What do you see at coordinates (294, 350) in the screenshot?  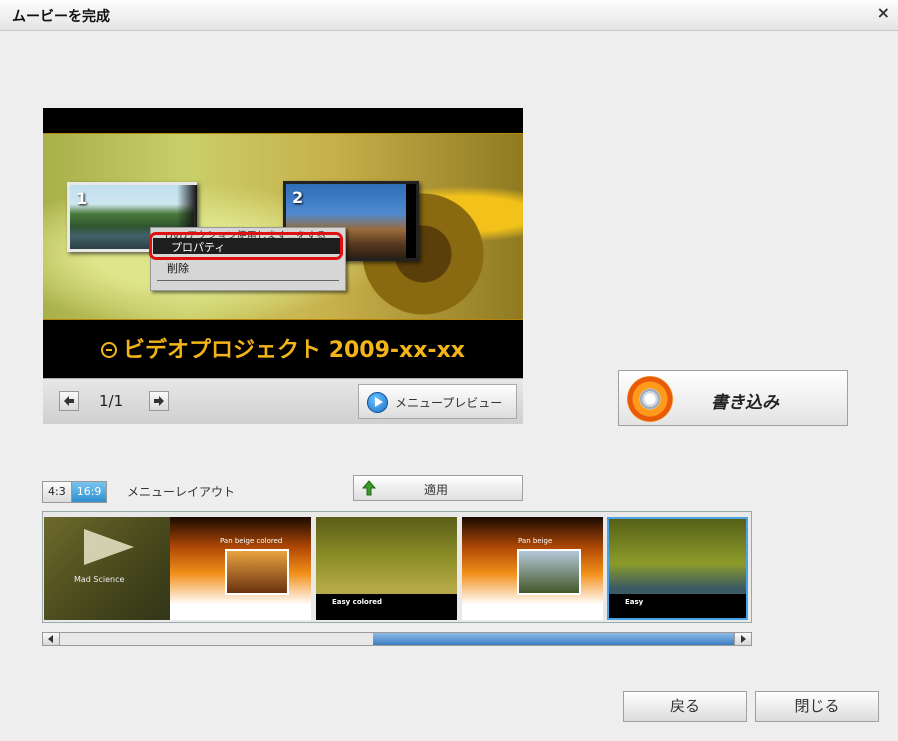 I see `menu-title-text: ビデオプロジェクト 2009-xx-xx` at bounding box center [294, 350].